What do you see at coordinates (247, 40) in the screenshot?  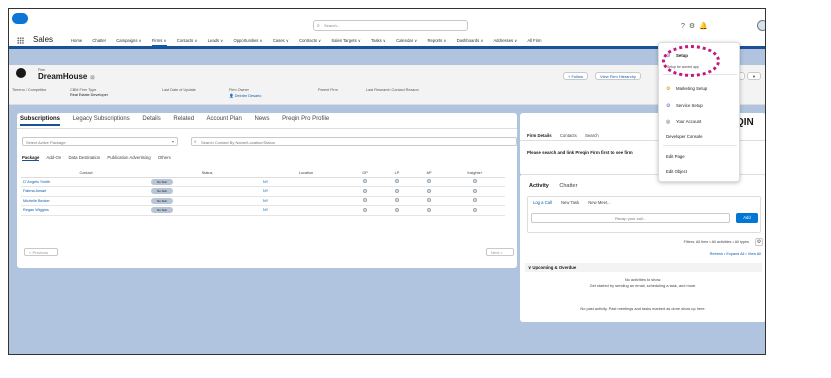 I see `nav-item-opportunities: Opportunities ∨` at bounding box center [247, 40].